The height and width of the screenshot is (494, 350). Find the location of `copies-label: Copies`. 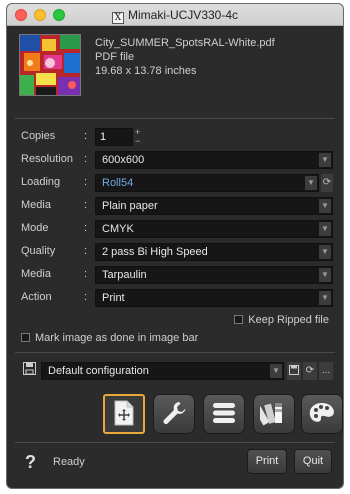

copies-label: Copies is located at coordinates (38, 136).